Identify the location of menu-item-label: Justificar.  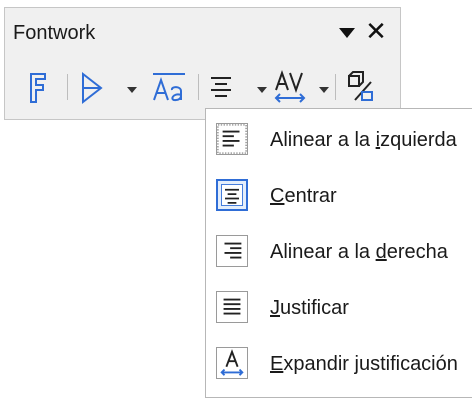
(309, 308).